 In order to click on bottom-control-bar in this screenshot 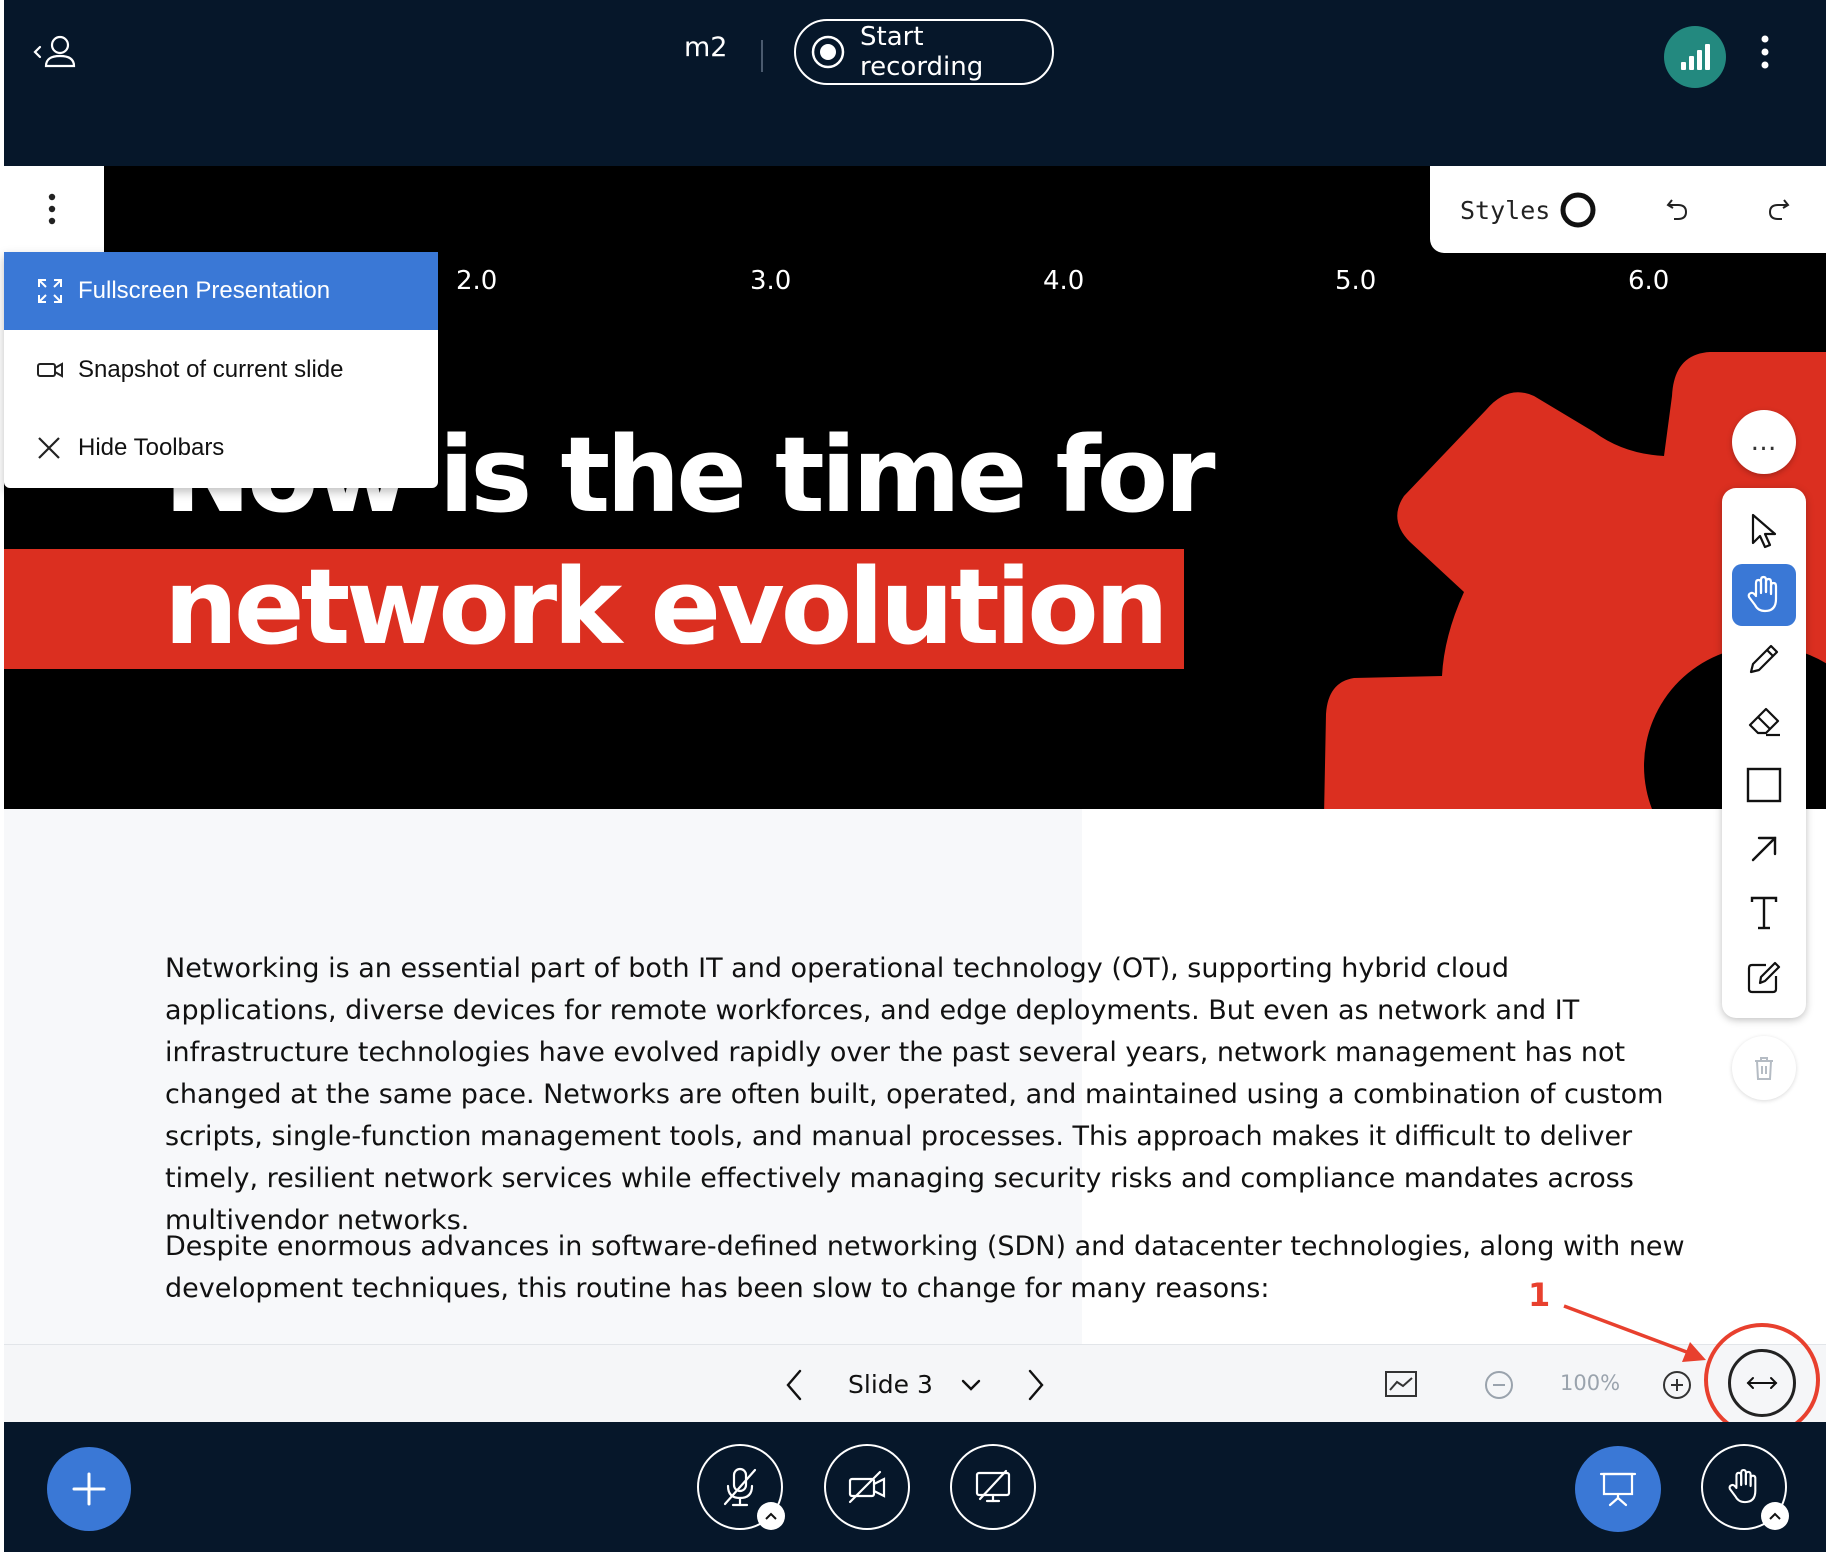, I will do `click(915, 1487)`.